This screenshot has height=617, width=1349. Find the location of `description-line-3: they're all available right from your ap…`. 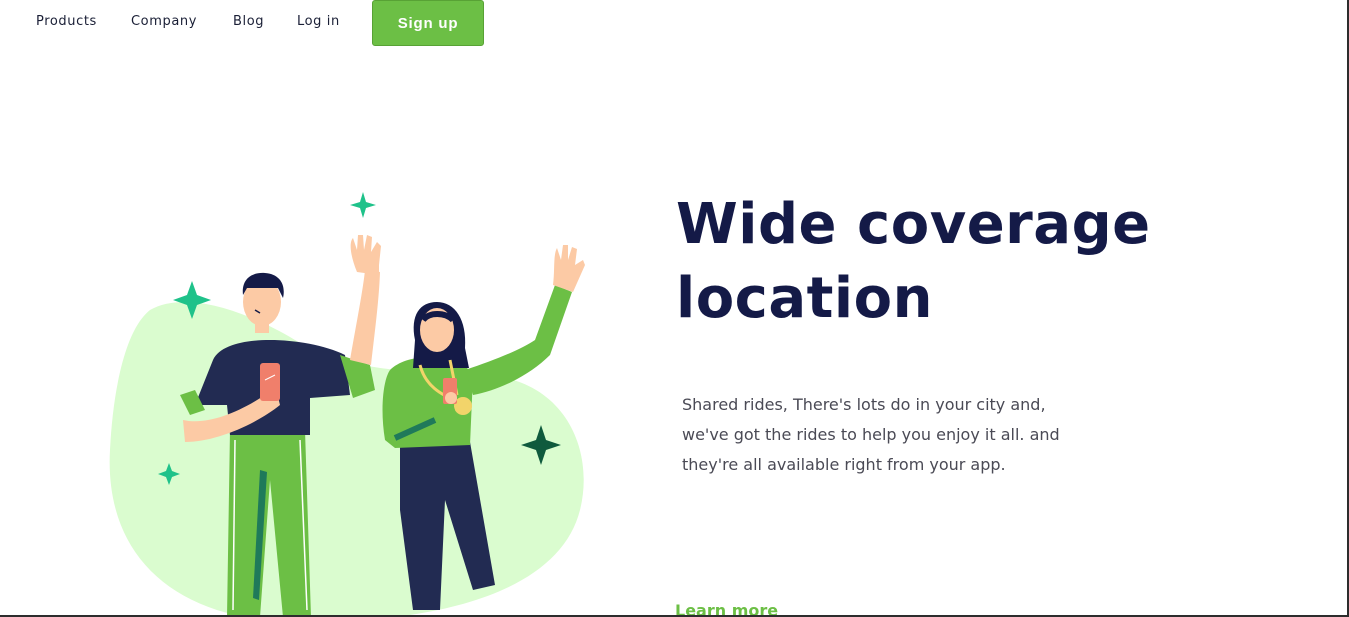

description-line-3: they're all available right from your ap… is located at coordinates (844, 464).